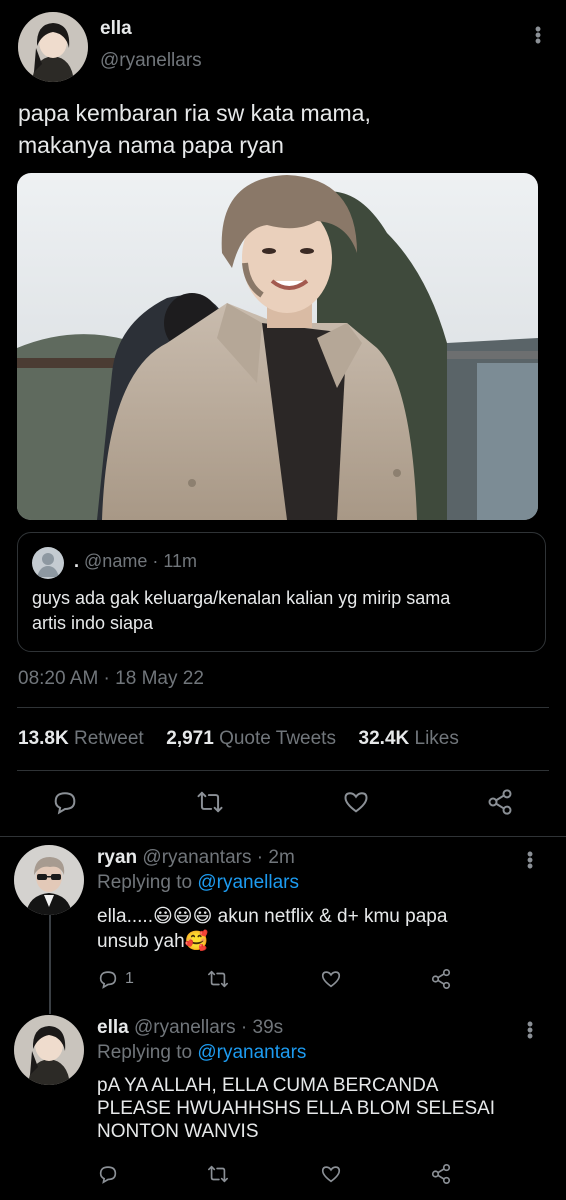  Describe the element at coordinates (77, 561) in the screenshot. I see `quoted-name: .` at that location.